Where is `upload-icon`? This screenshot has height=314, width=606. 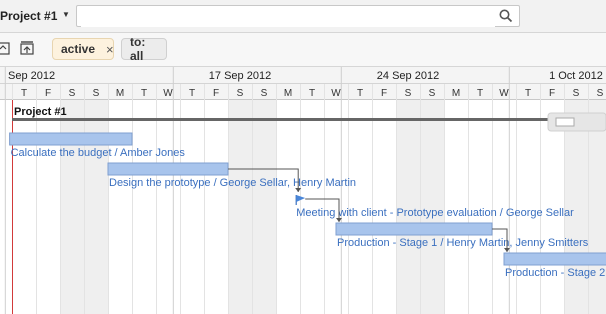
upload-icon is located at coordinates (27, 48).